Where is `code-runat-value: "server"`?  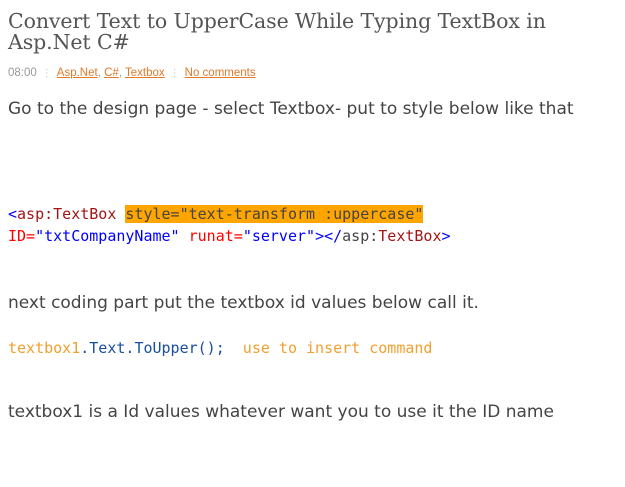
code-runat-value: "server" is located at coordinates (279, 236).